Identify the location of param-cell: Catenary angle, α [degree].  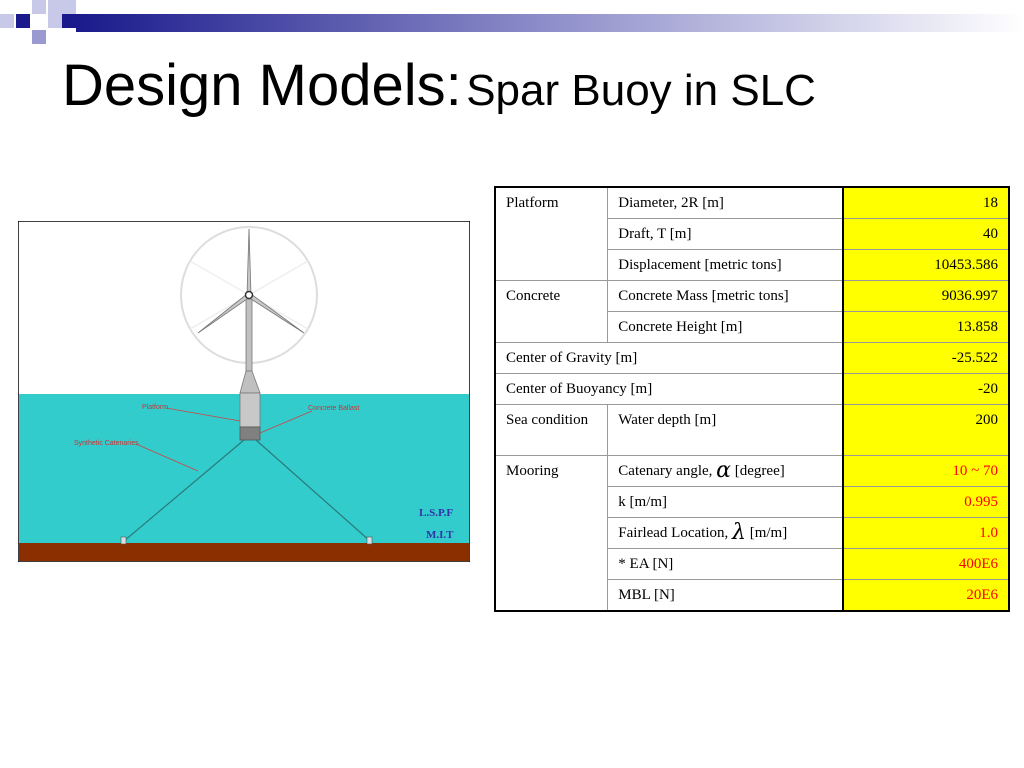
(725, 471).